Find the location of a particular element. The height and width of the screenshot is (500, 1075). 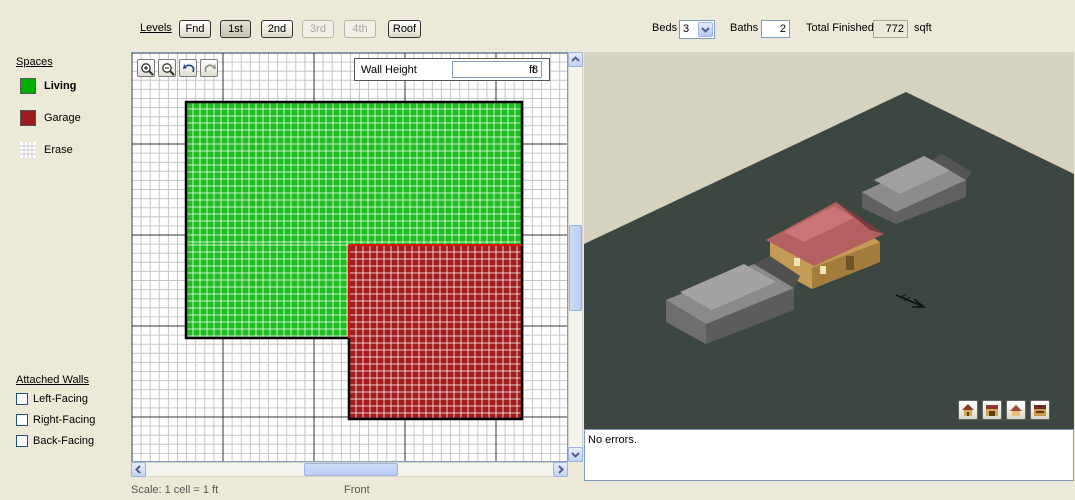

canvas-vertical-scrollbar is located at coordinates (575, 257).